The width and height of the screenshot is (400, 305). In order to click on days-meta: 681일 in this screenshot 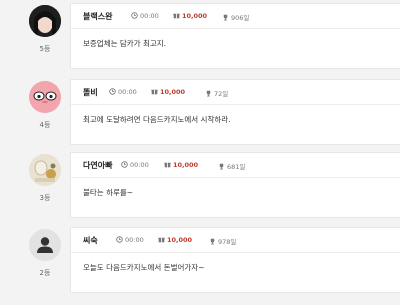, I will do `click(231, 166)`.